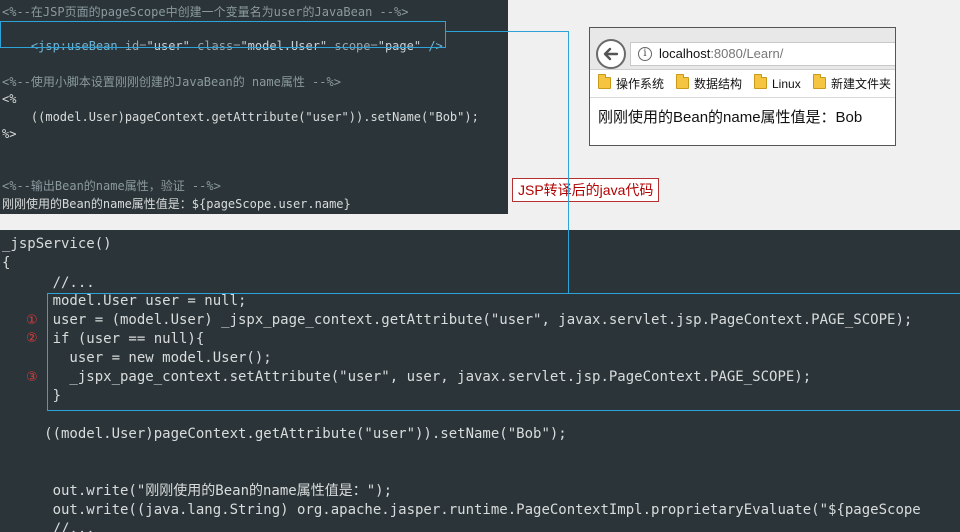 Image resolution: width=960 pixels, height=532 pixels. I want to click on jsp-comment-output: <%--输出Bean的name属性，验证 --%>, so click(111, 186).